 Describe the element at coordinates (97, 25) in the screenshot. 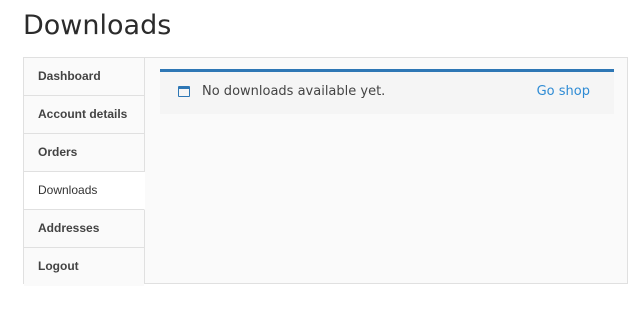

I see `page-title: Downloads` at that location.